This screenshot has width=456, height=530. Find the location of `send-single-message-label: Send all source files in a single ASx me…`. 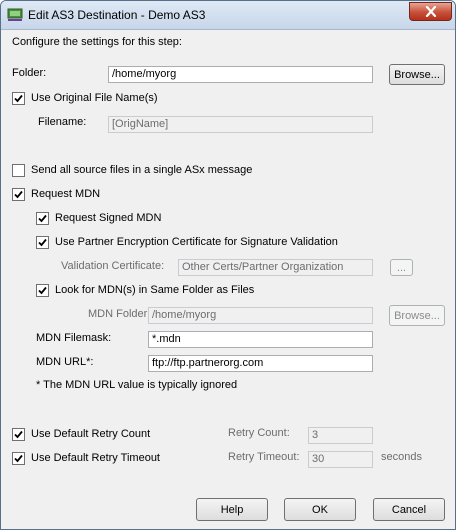

send-single-message-label: Send all source files in a single ASx me… is located at coordinates (142, 170).